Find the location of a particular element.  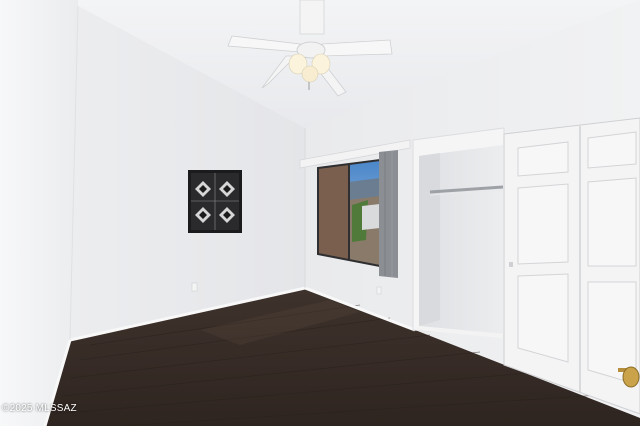

watermark-text: ©2025 MLSSAZ is located at coordinates (39, 408).